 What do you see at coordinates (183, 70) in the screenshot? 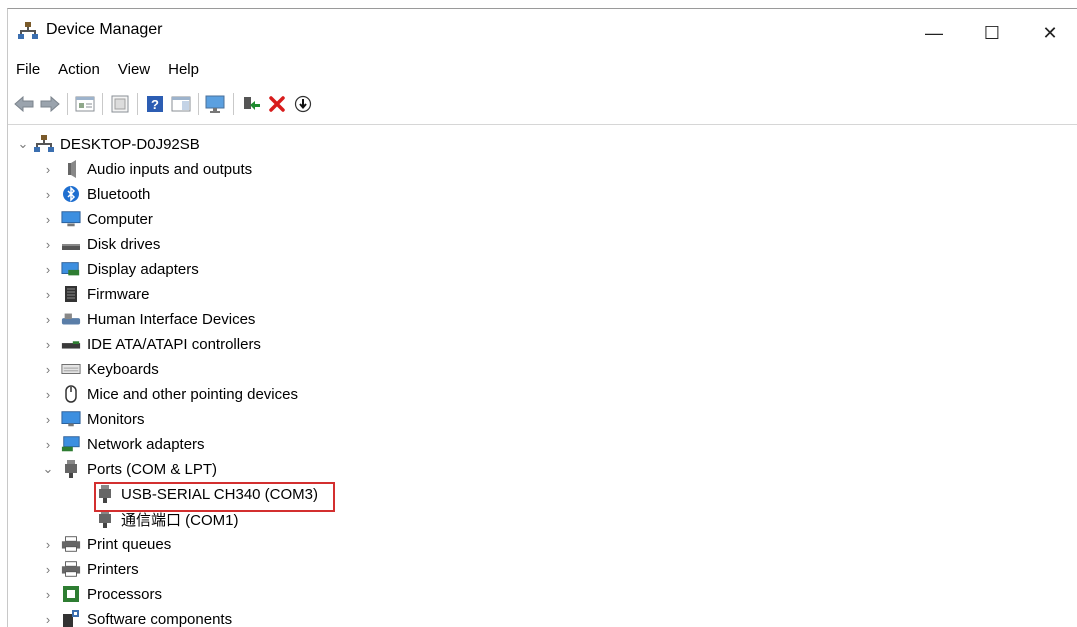
I see `menu-help: Help` at bounding box center [183, 70].